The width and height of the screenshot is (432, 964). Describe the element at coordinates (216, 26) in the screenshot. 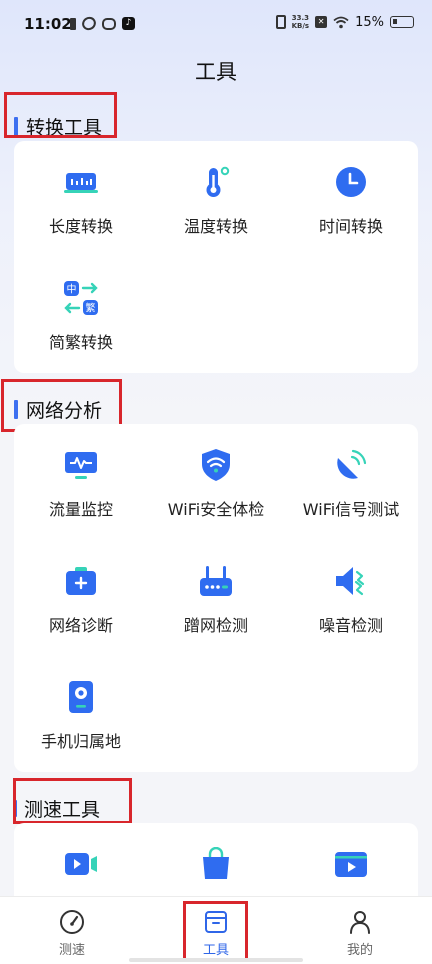

I see `status-bar: 11:02 ♪ 33.3 KB/s ✕ 15%` at that location.